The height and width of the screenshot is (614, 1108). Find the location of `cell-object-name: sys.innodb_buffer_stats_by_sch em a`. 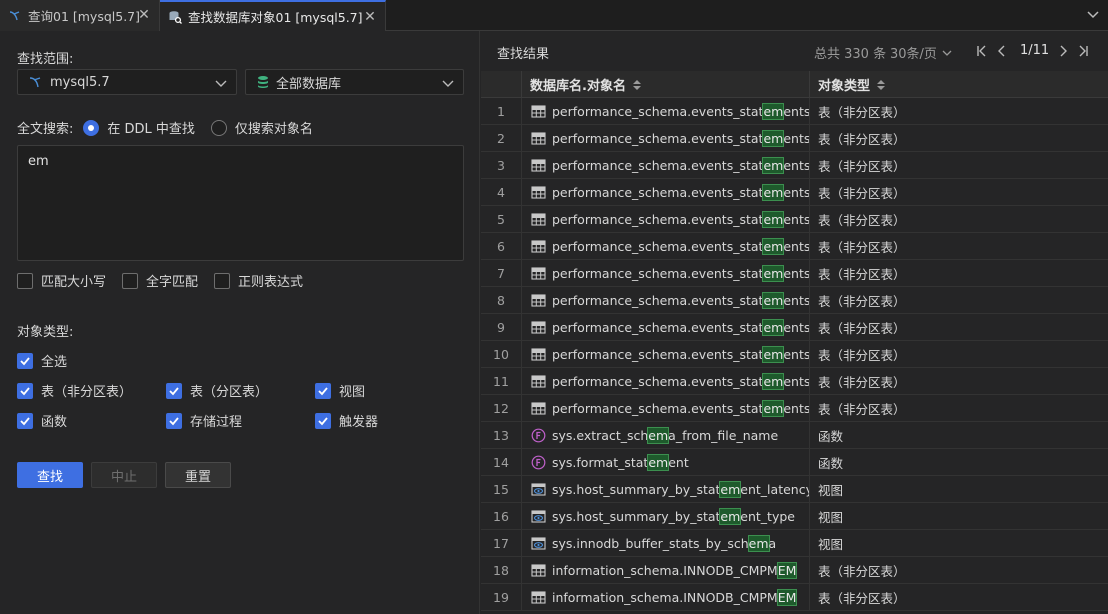

cell-object-name: sys.innodb_buffer_stats_by_sch em a is located at coordinates (665, 543).